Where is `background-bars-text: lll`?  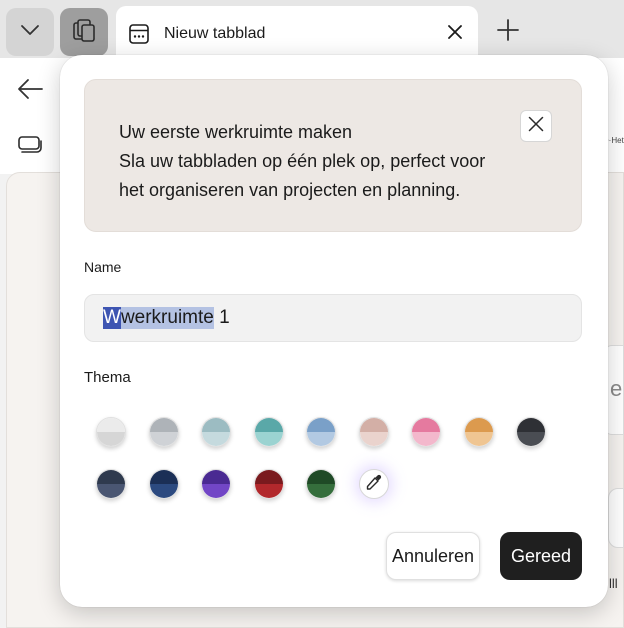 background-bars-text: lll is located at coordinates (613, 583).